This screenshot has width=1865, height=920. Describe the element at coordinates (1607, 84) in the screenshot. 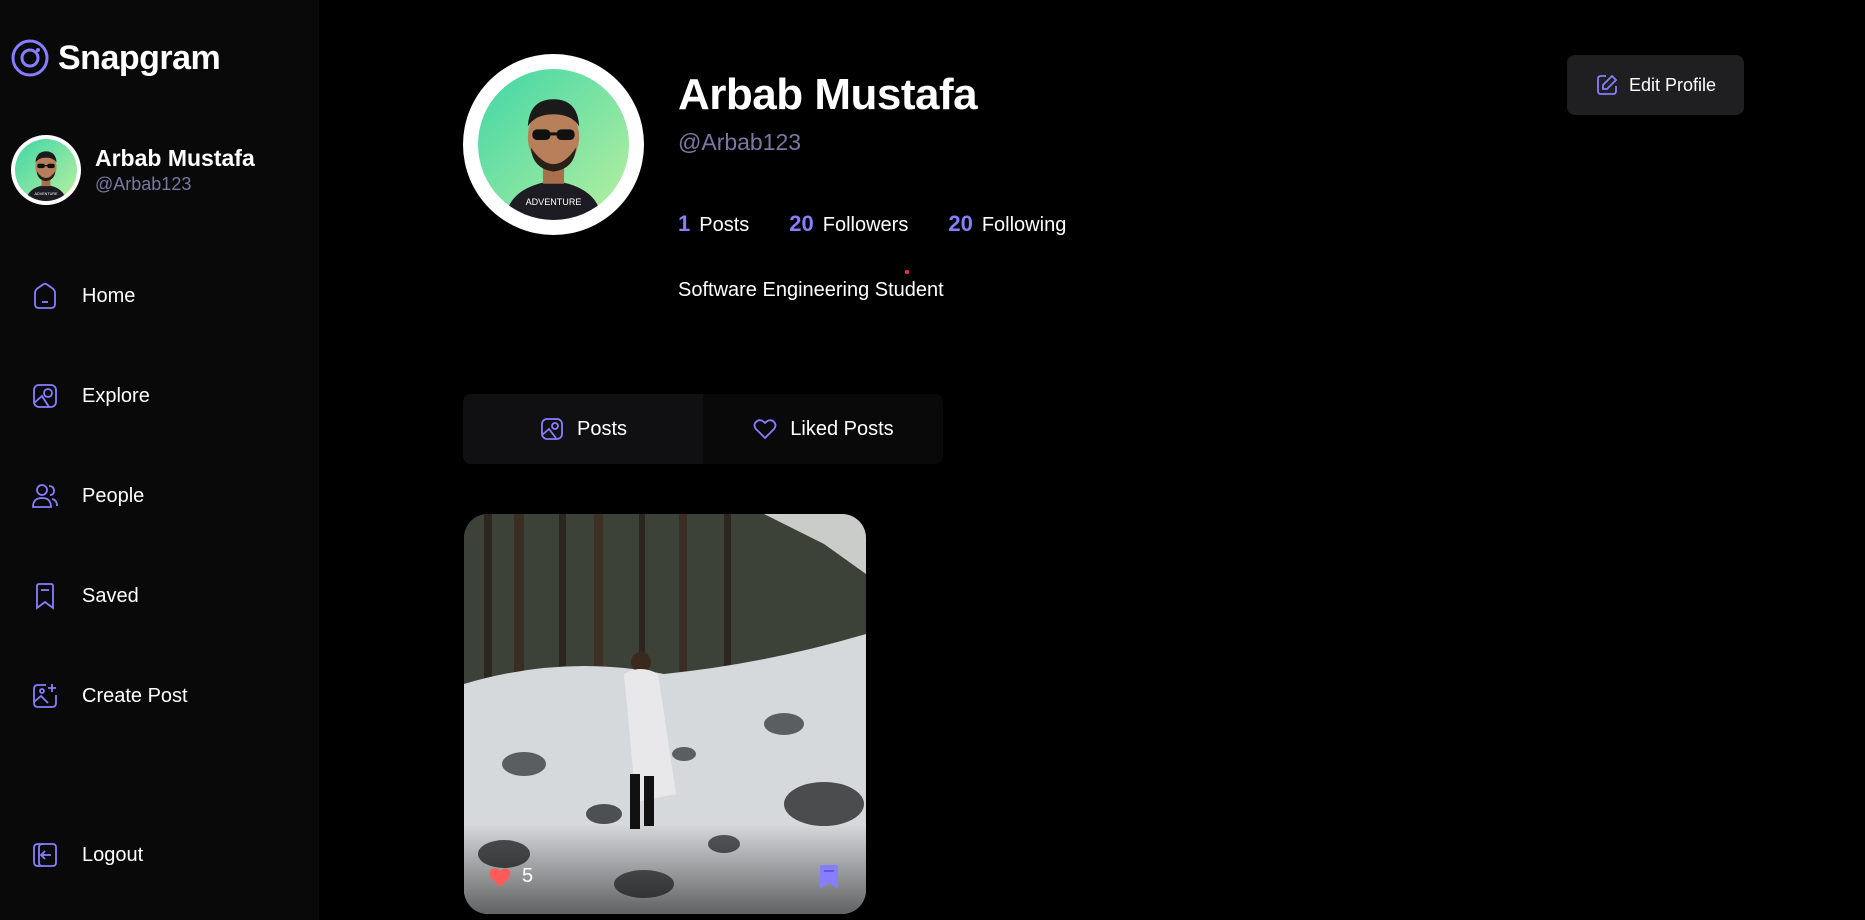

I see `edit-icon` at that location.